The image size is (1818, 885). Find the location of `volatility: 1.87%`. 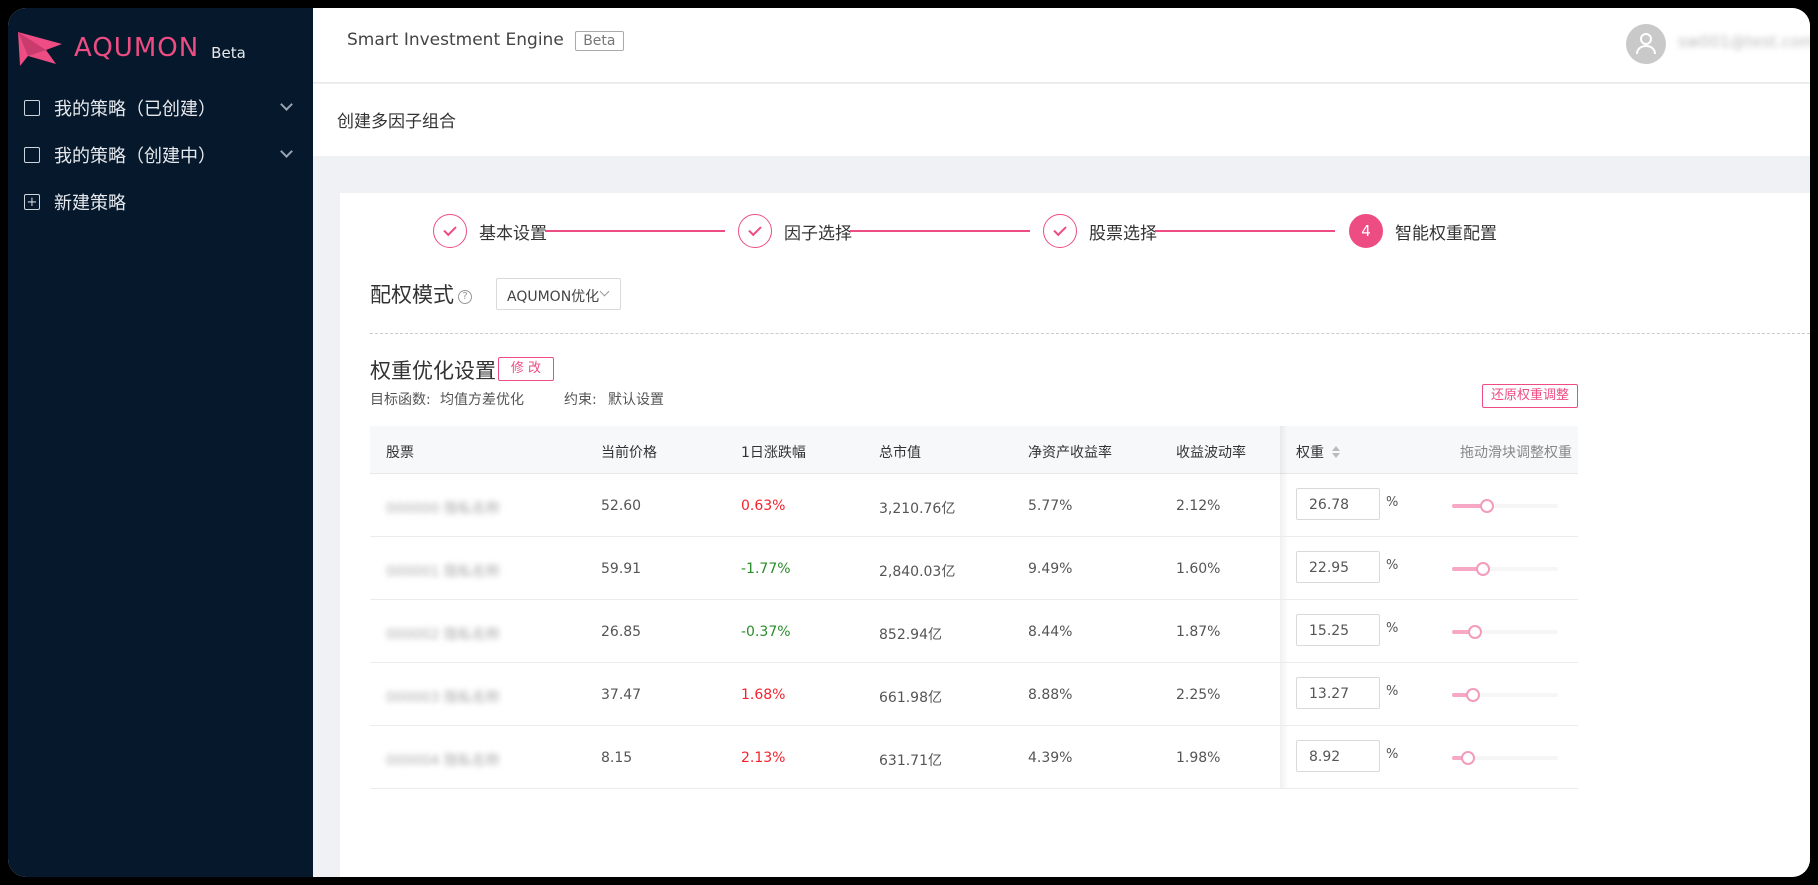

volatility: 1.87% is located at coordinates (1198, 632).